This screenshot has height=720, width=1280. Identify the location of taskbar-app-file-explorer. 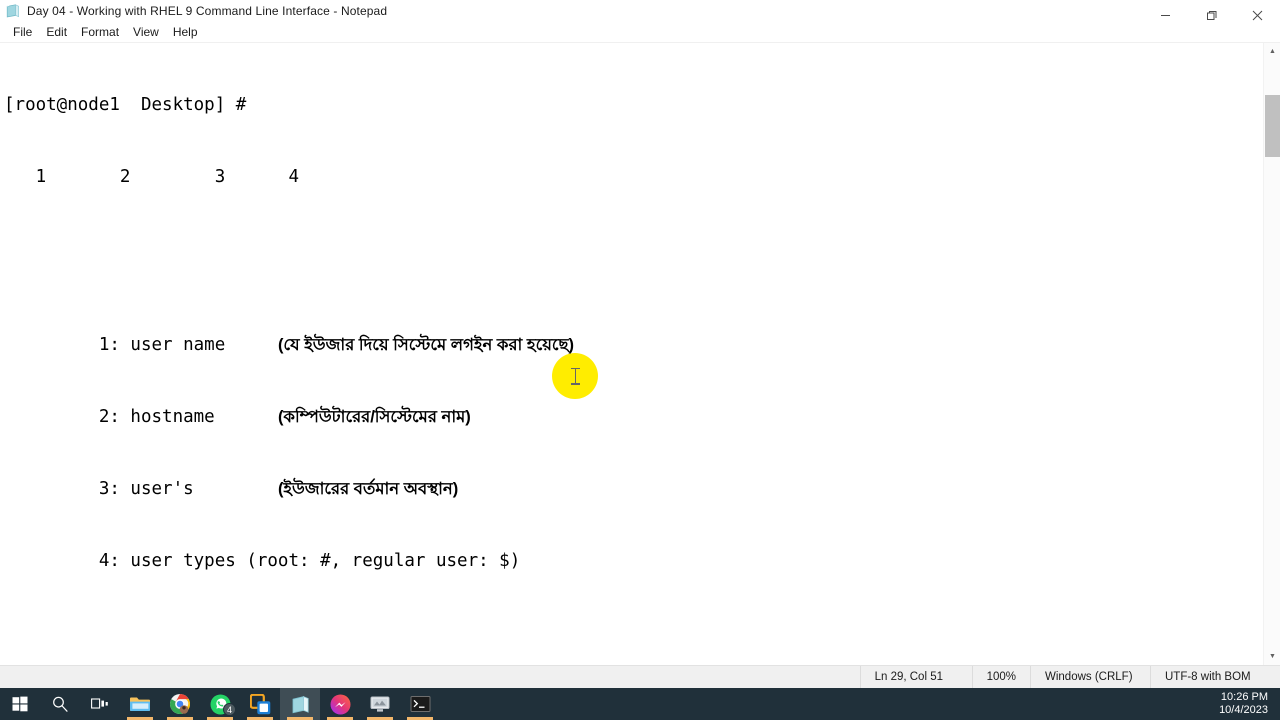
(140, 704).